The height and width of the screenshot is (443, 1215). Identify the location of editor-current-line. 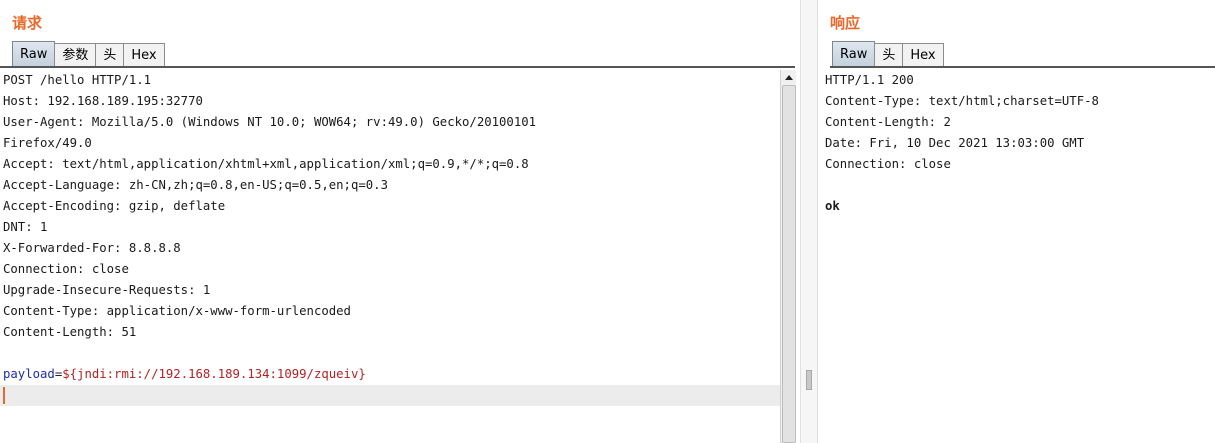
(390, 395).